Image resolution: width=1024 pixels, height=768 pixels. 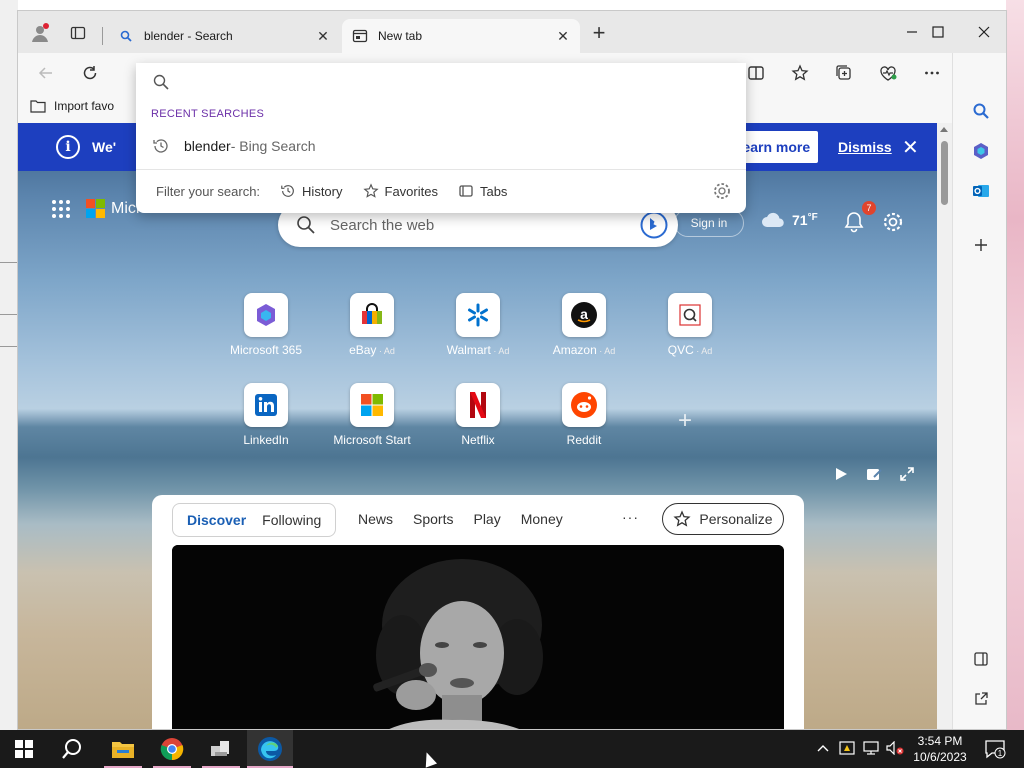 I want to click on tab-blender-search: blender - Search ✕, so click(x=224, y=36).